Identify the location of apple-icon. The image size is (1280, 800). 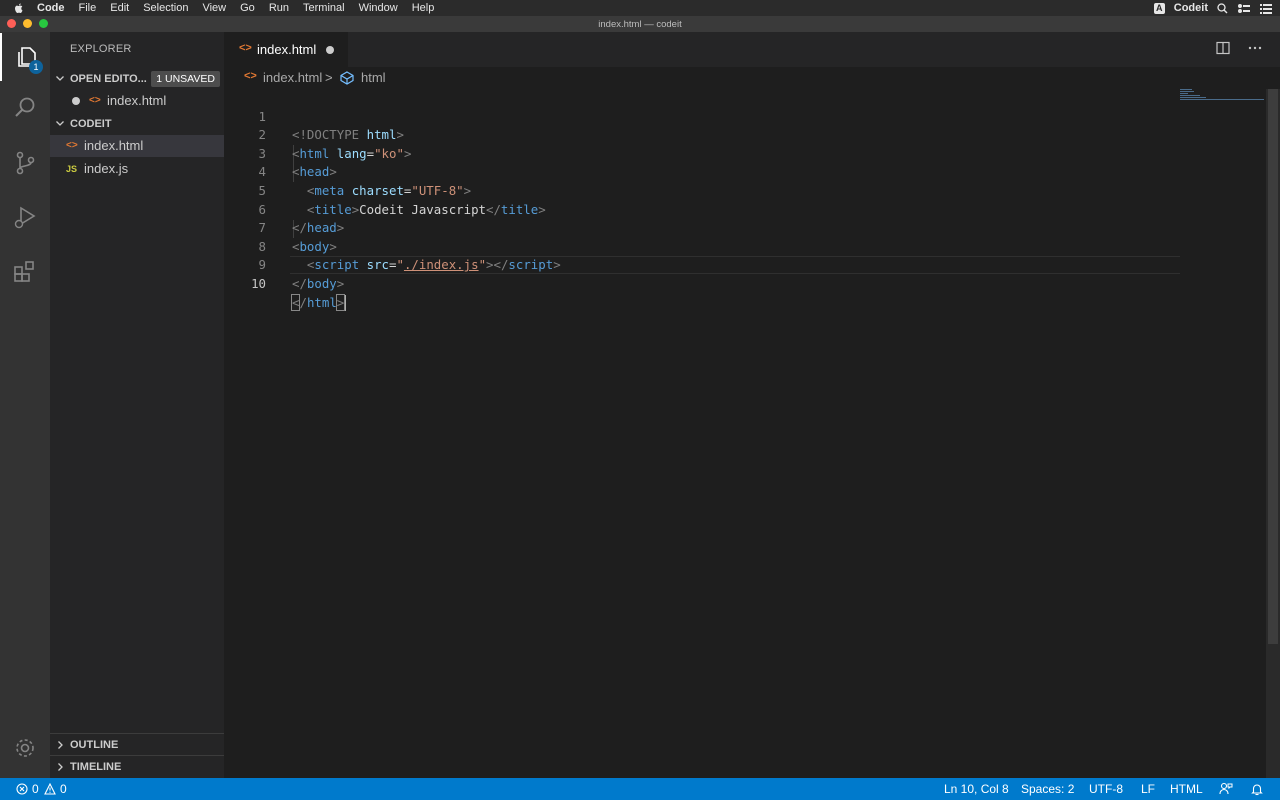
(19, 8).